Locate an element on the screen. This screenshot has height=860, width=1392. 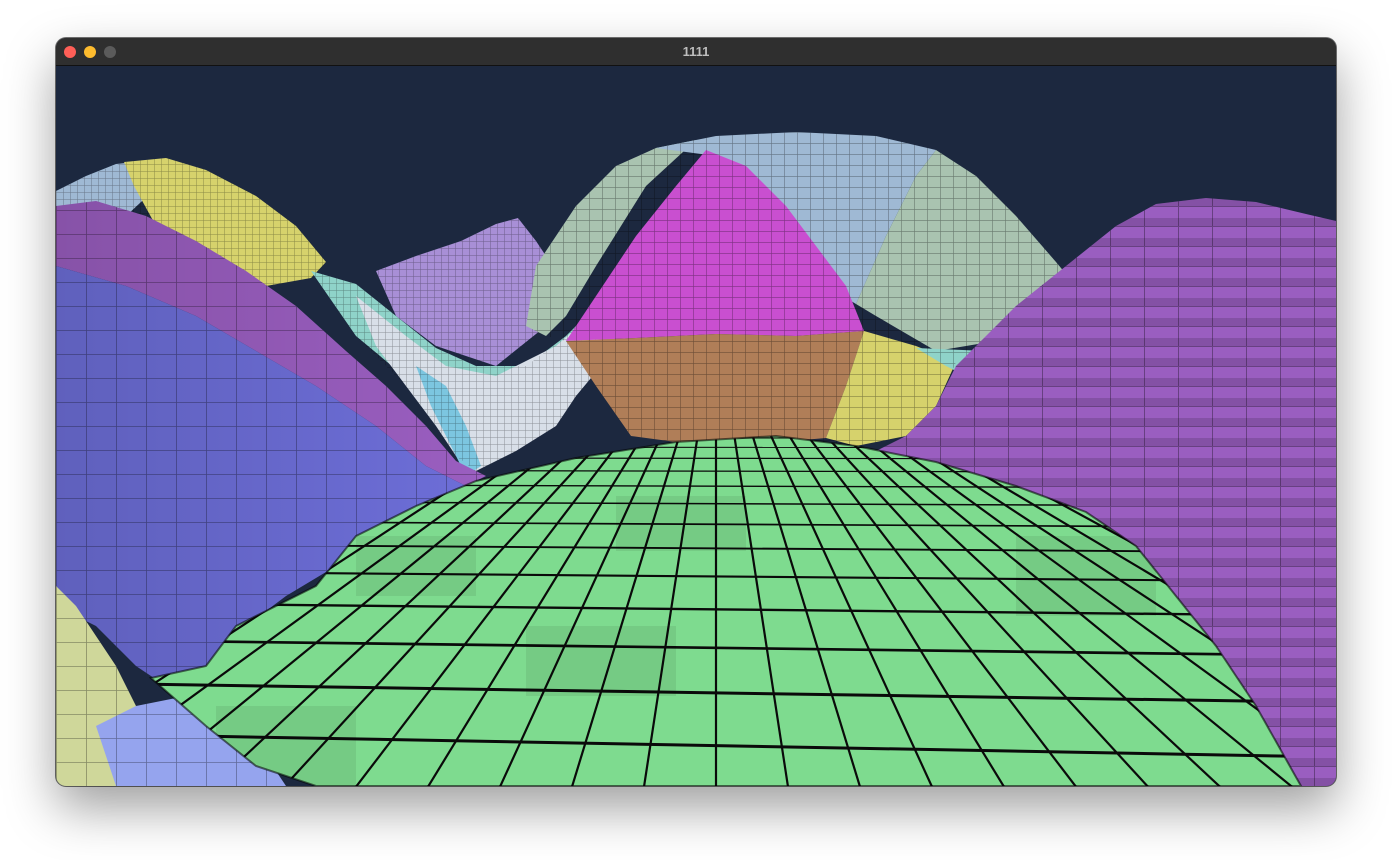
window-title: 1111 is located at coordinates (696, 51).